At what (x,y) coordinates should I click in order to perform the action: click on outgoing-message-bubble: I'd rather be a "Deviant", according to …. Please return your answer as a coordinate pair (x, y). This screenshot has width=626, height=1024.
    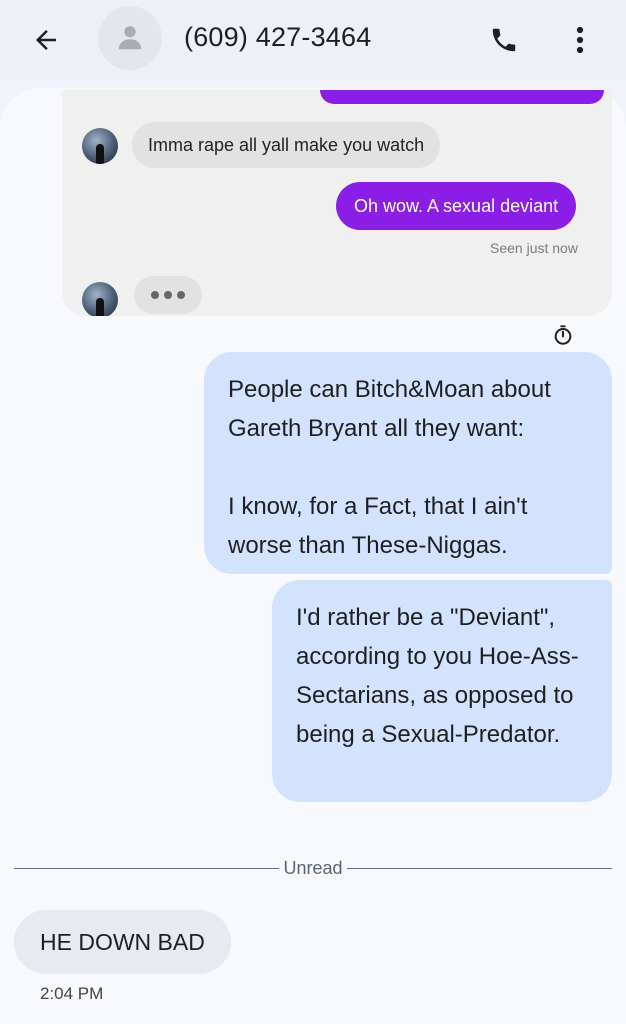
    Looking at the image, I should click on (442, 691).